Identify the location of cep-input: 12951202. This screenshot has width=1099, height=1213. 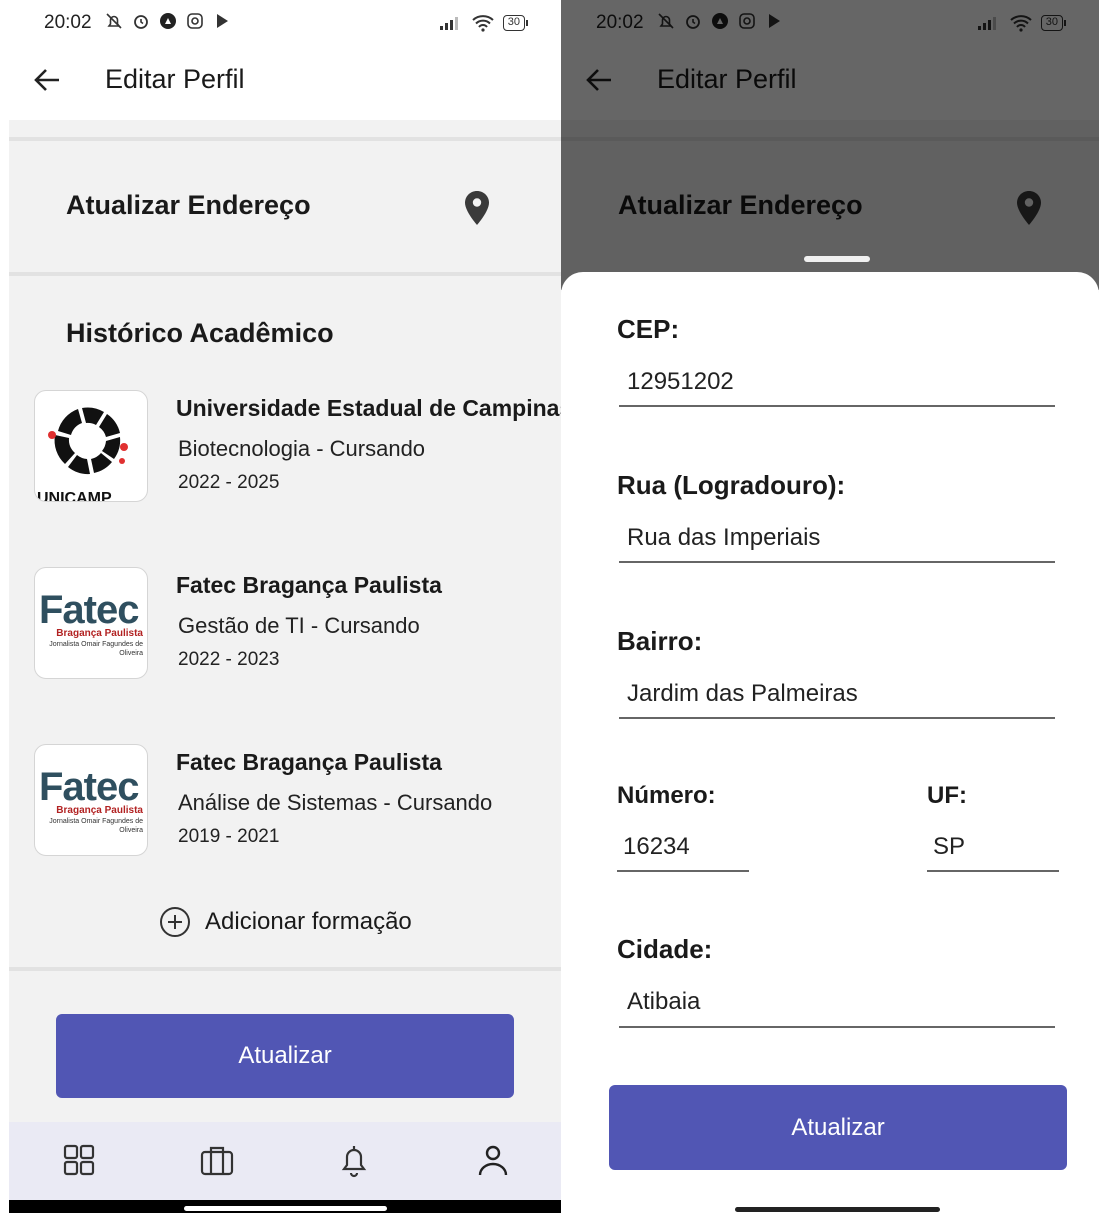
(680, 382).